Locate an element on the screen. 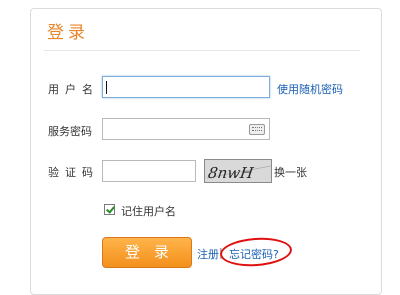 Image resolution: width=400 pixels, height=295 pixels. title-divider is located at coordinates (202, 50).